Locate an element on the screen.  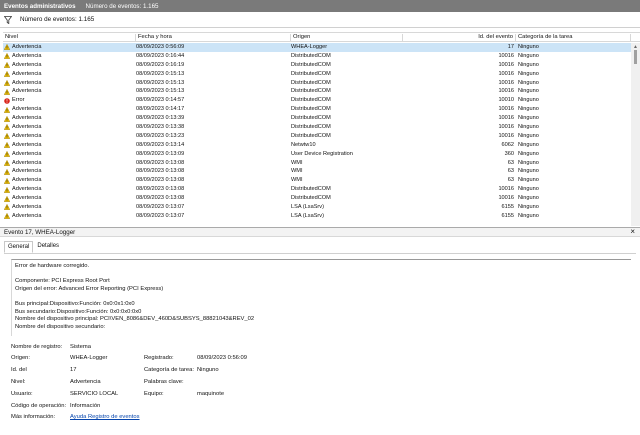
event-level: Error is located at coordinates (14, 100).